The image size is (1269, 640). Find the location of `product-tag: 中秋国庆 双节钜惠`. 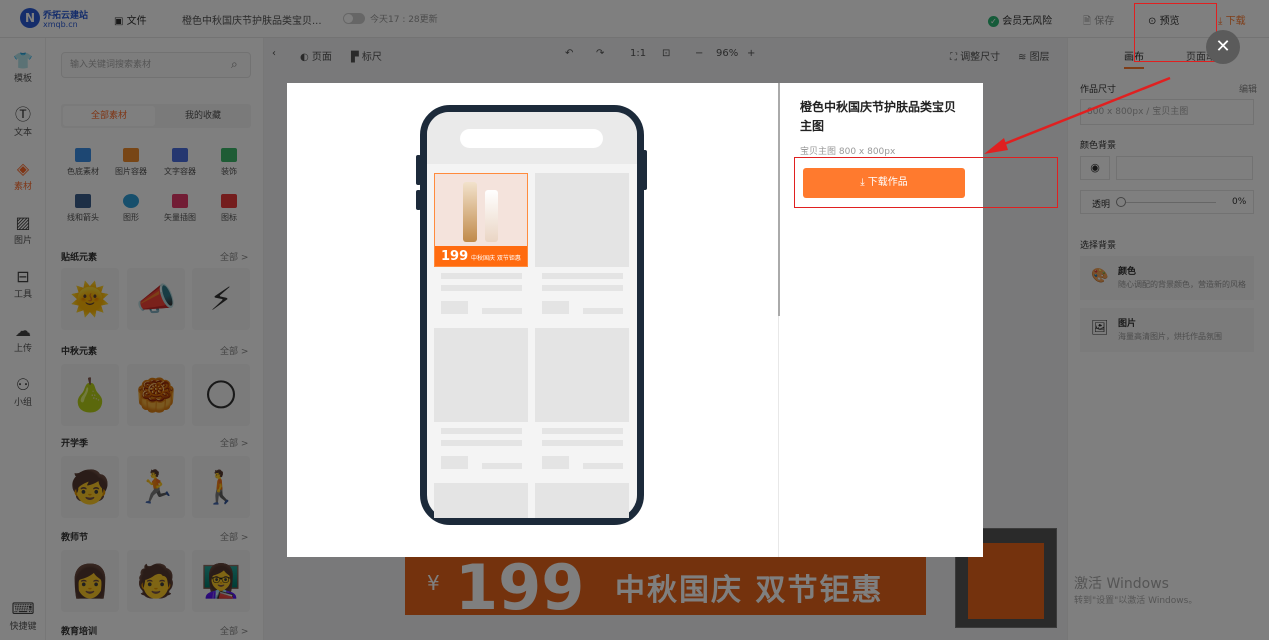

product-tag: 中秋国庆 双节钜惠 is located at coordinates (496, 258).